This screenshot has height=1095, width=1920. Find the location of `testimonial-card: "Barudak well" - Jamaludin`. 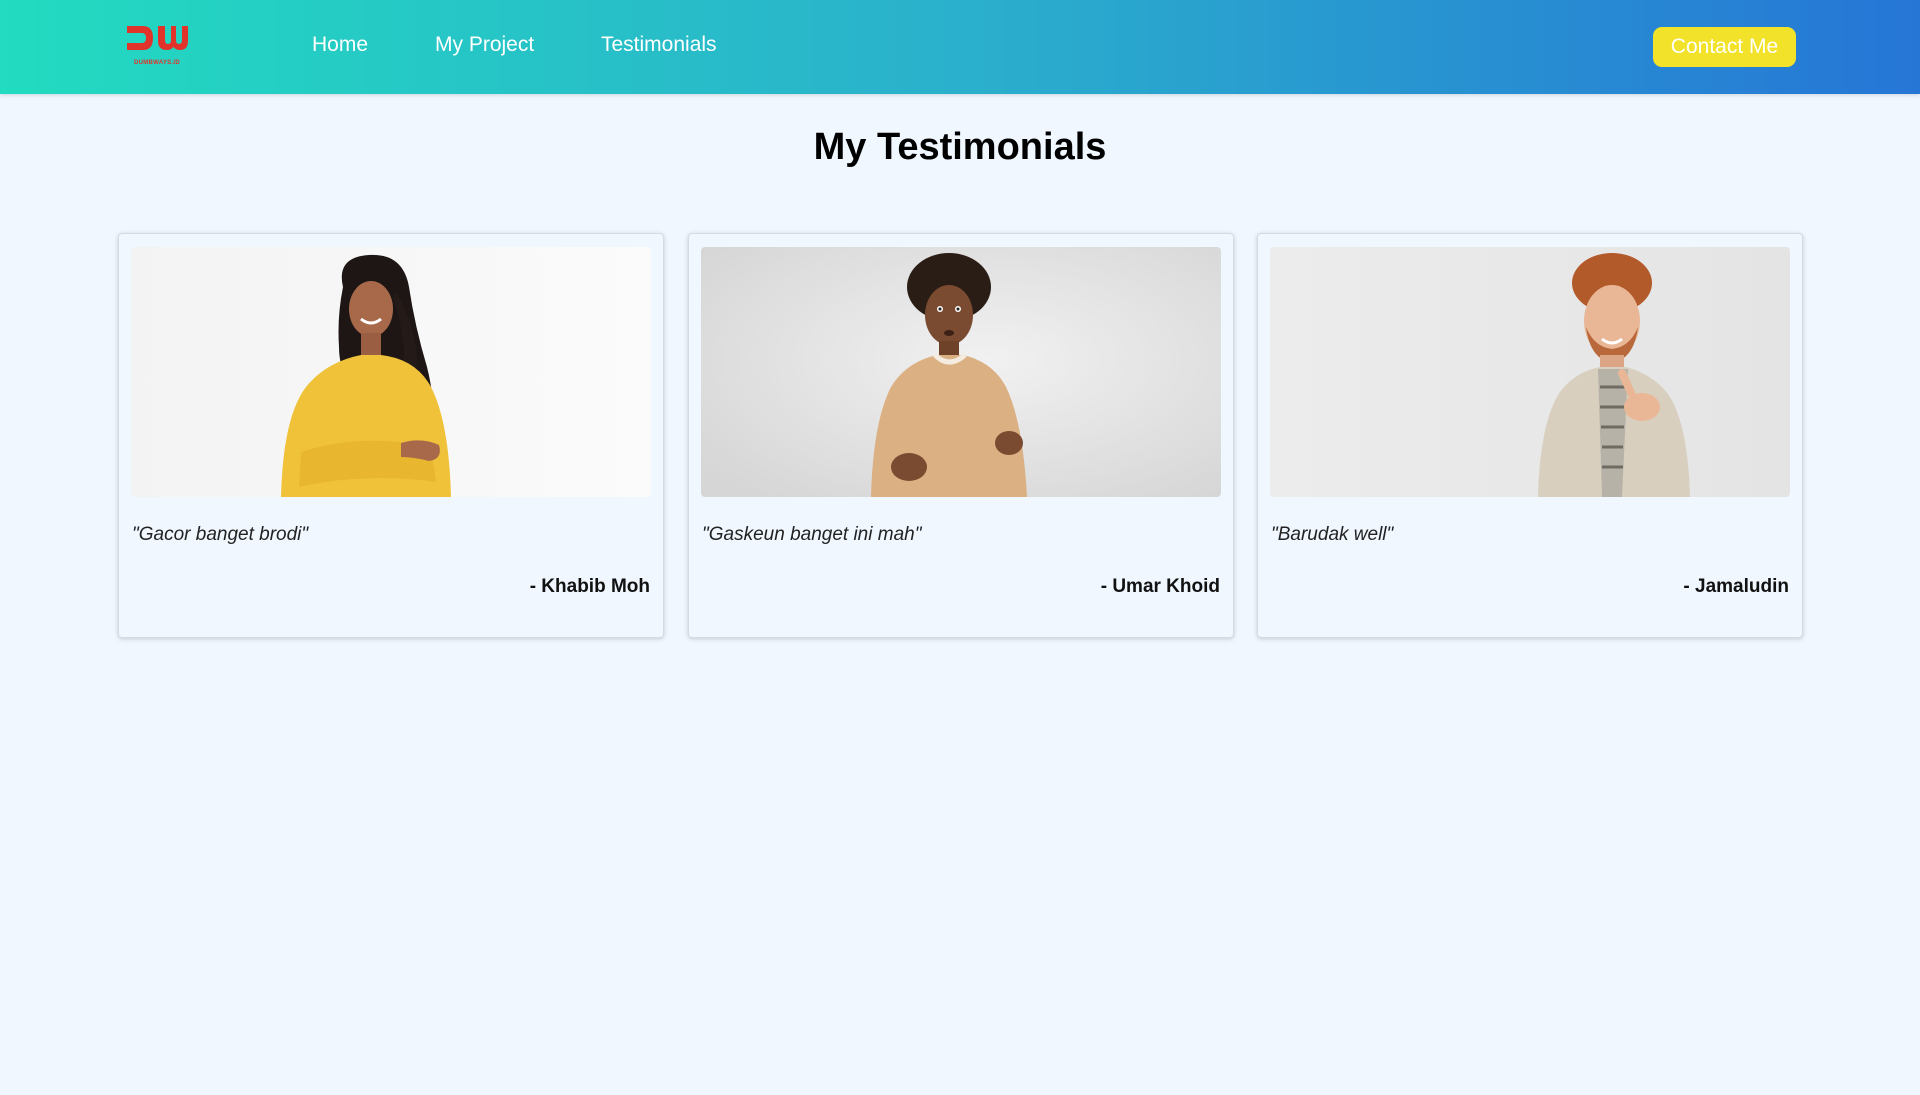

testimonial-card: "Barudak well" - Jamaludin is located at coordinates (1530, 435).